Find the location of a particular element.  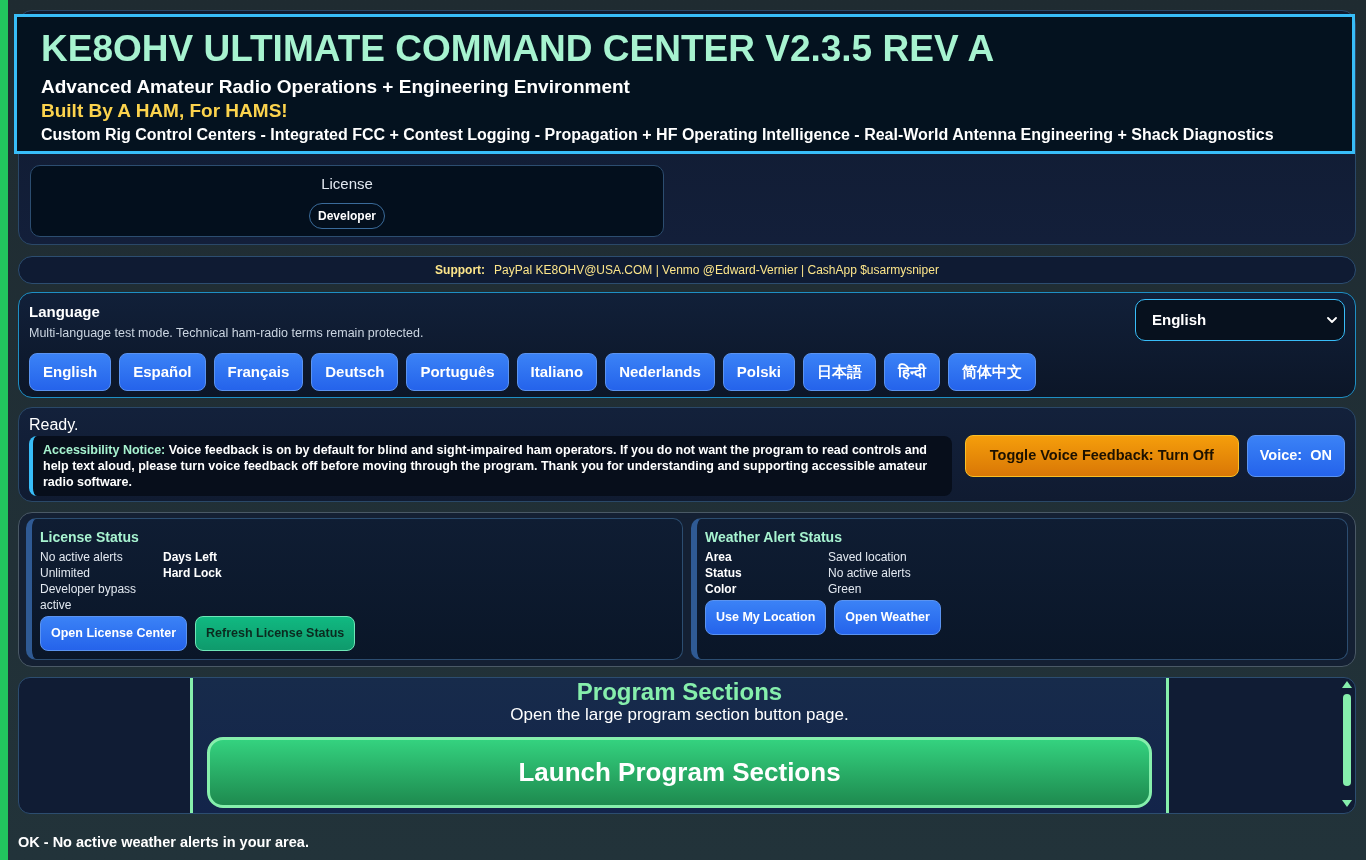

action-button: Refresh License Status is located at coordinates (275, 633).